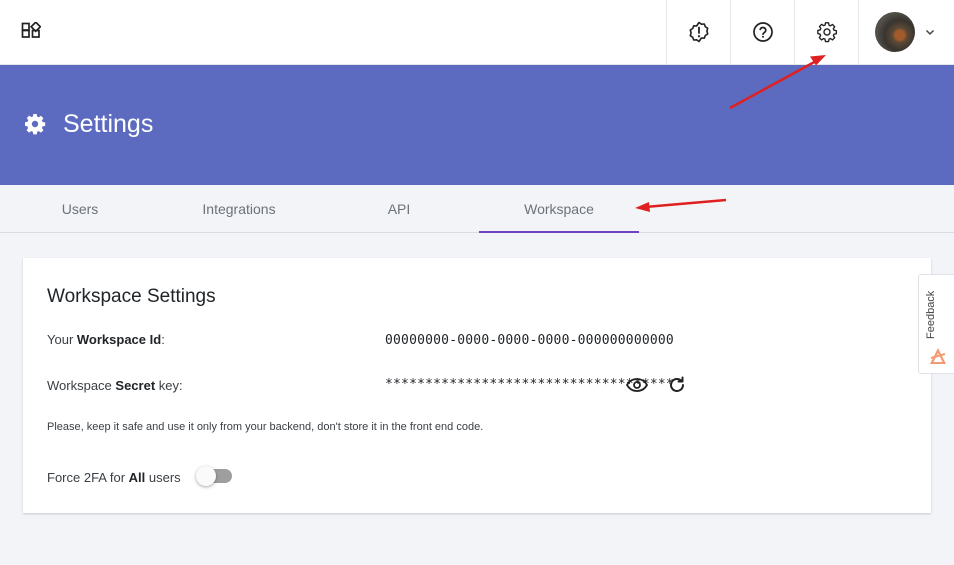 The image size is (954, 565). Describe the element at coordinates (169, 385) in the screenshot. I see `label-text: key:` at that location.